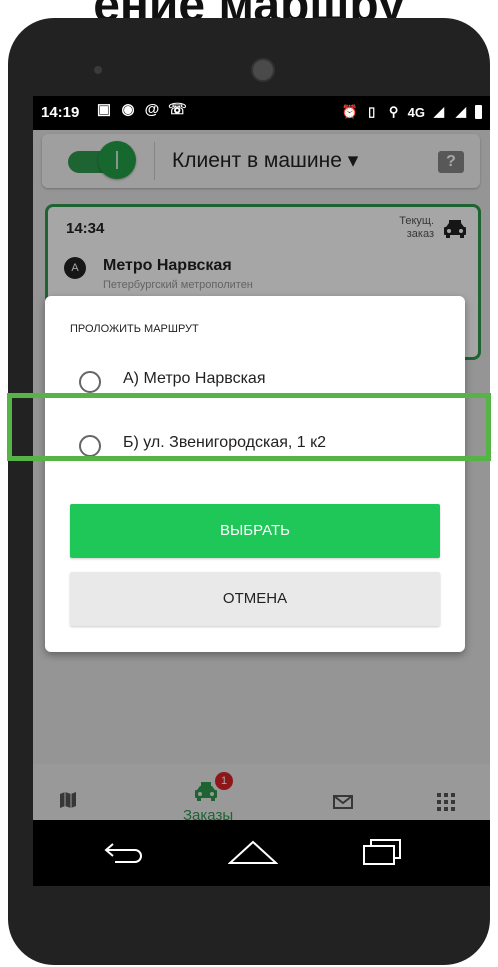 This screenshot has height=967, width=498. I want to click on dialog-title: ПРОЛОЖИТЬ МАРШРУТ, so click(134, 329).